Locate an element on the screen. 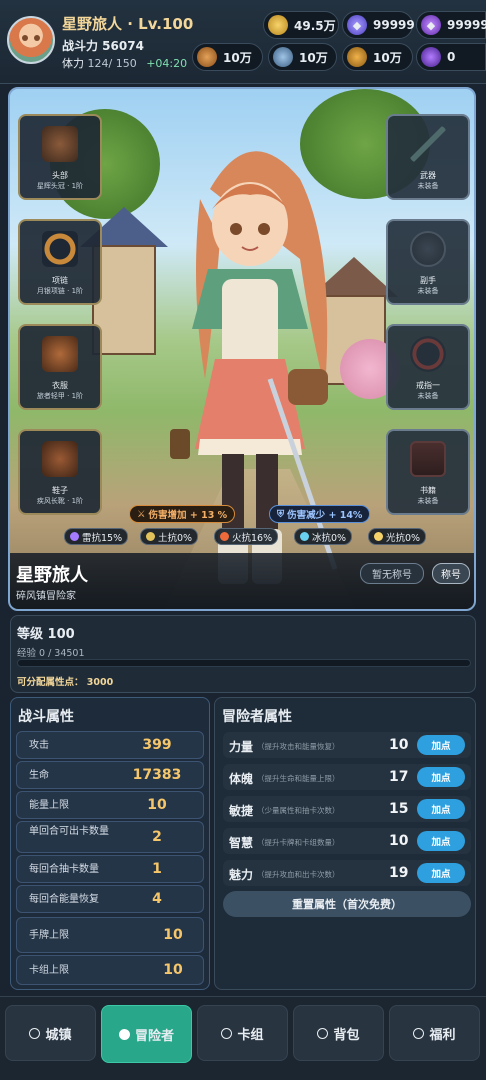  currency-bronze: 10万 is located at coordinates (227, 57).